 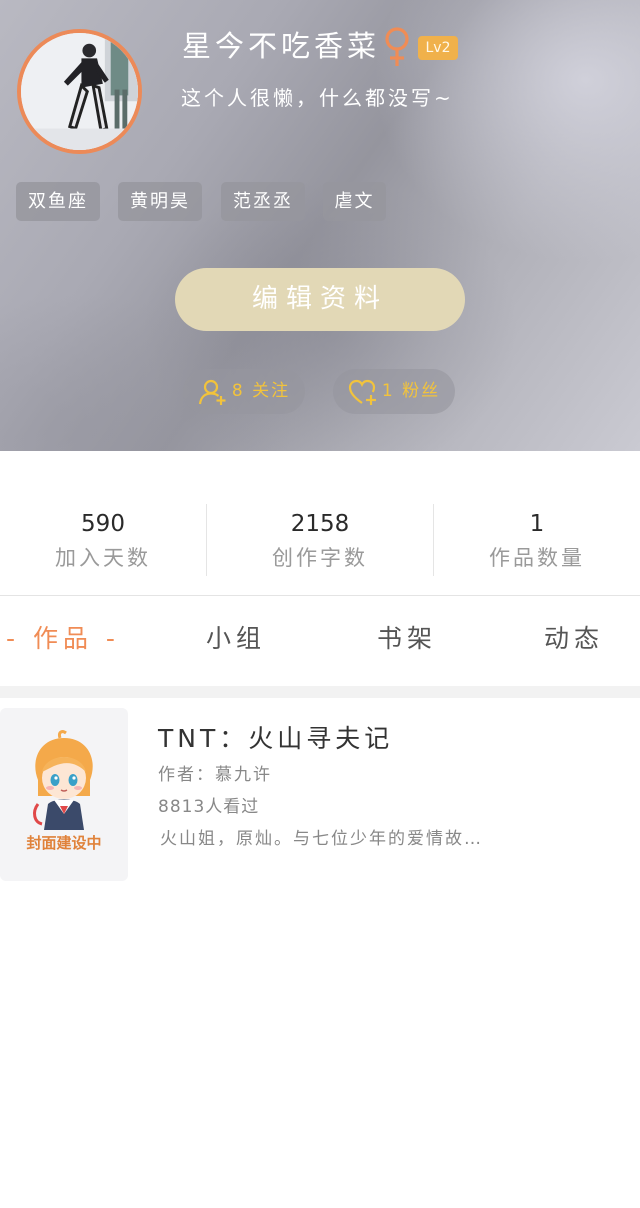 I want to click on tab-groups: 小组, so click(x=236, y=639).